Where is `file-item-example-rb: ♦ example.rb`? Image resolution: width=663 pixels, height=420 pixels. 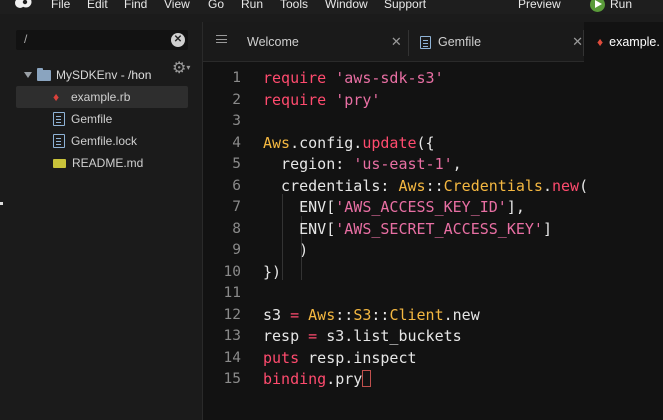 file-item-example-rb: ♦ example.rb is located at coordinates (102, 97).